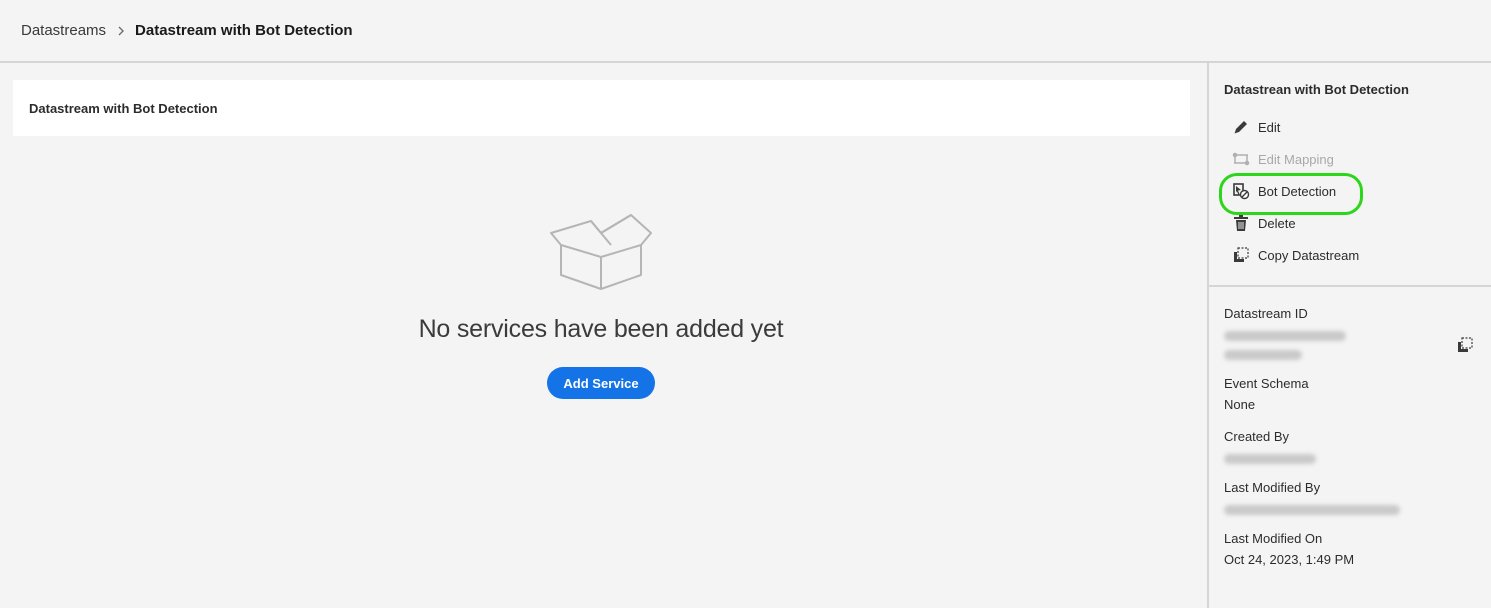 Image resolution: width=1491 pixels, height=608 pixels. Describe the element at coordinates (1357, 549) in the screenshot. I see `last-modified-on-field: Last Modified On Oct 24, 2023, 1:49 PM` at that location.